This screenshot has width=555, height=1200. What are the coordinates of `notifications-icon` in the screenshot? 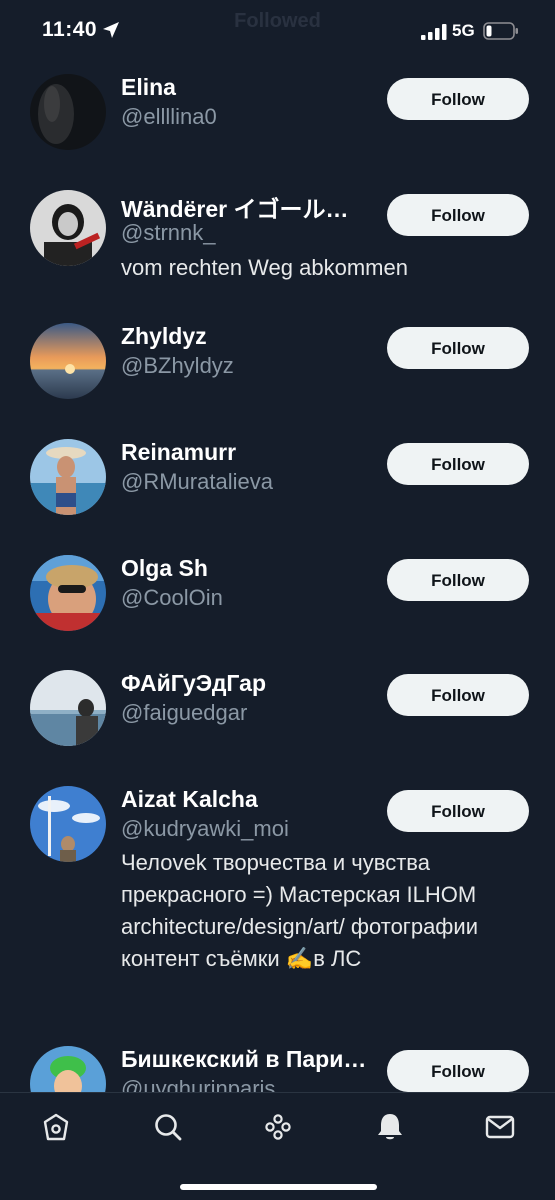 It's located at (390, 1127).